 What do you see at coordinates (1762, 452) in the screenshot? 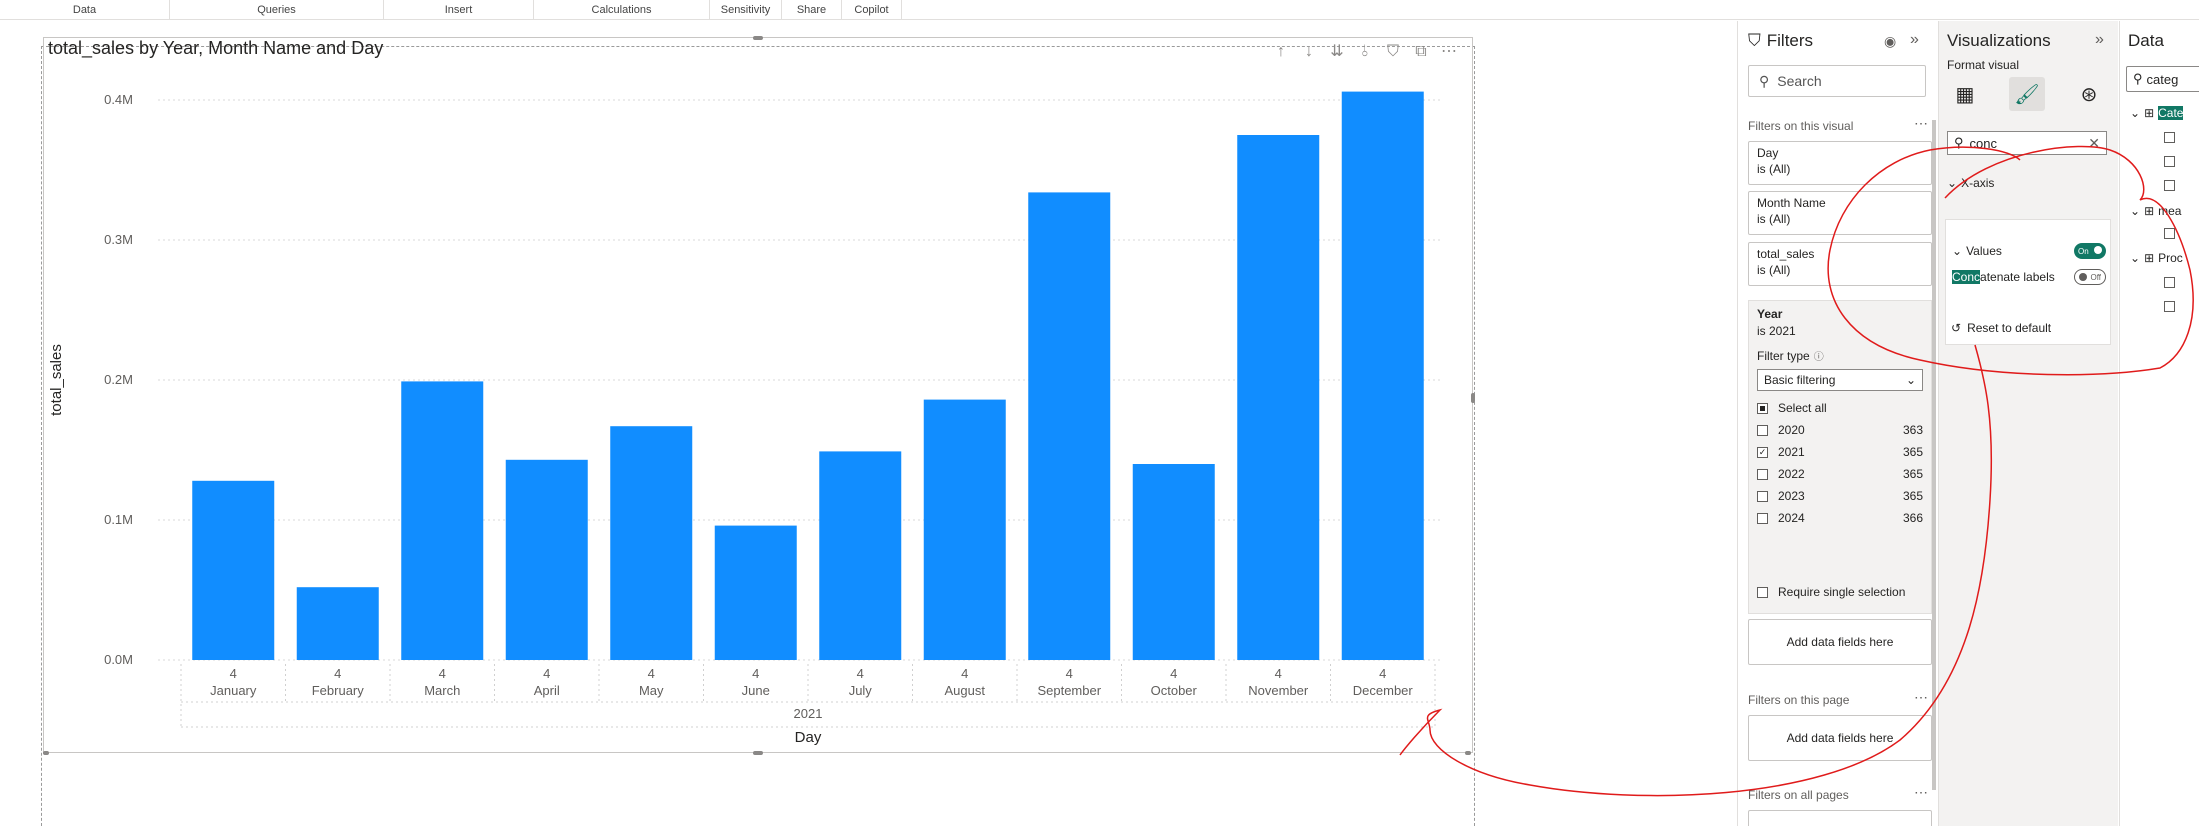
I see `checkbox-checked: ✓` at bounding box center [1762, 452].